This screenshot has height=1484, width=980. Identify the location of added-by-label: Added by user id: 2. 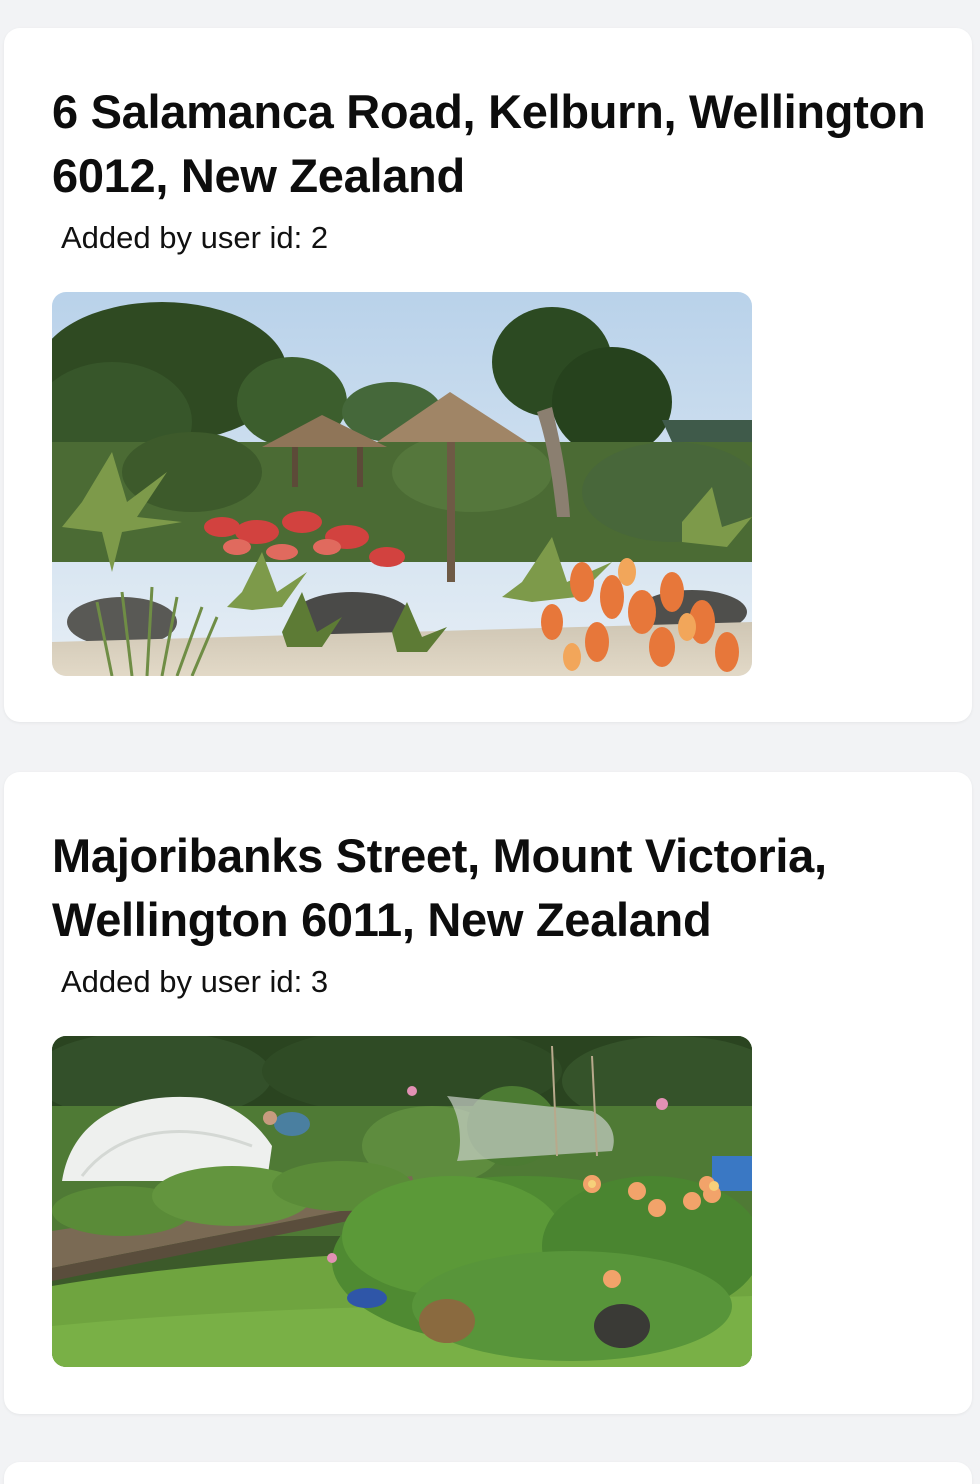
(195, 237).